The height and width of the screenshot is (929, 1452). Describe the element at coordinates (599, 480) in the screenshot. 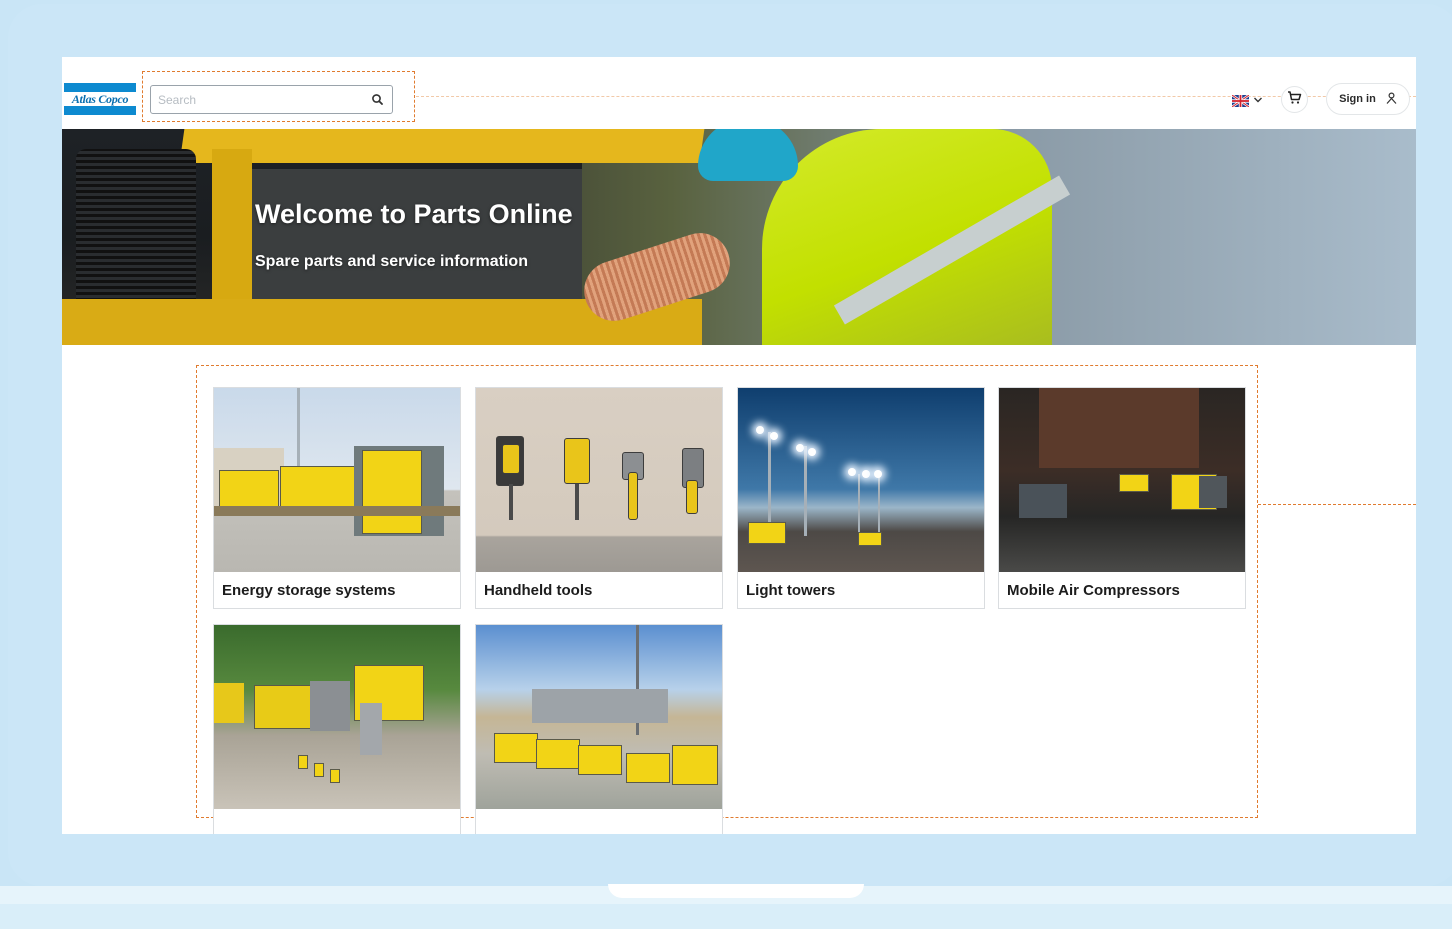

I see `handheld-tools-image` at that location.